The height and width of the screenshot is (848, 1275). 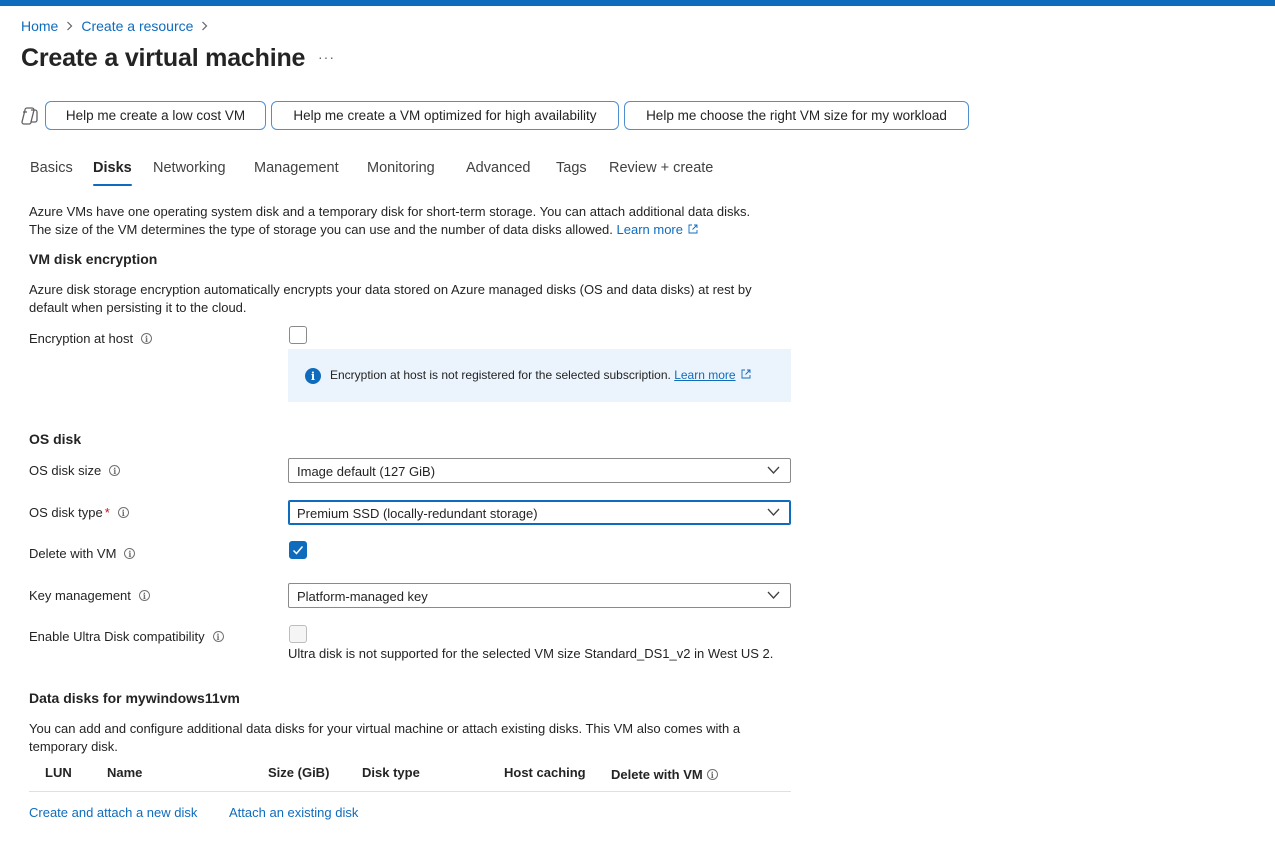 I want to click on tab-monitoring: Monitoring, so click(x=401, y=168).